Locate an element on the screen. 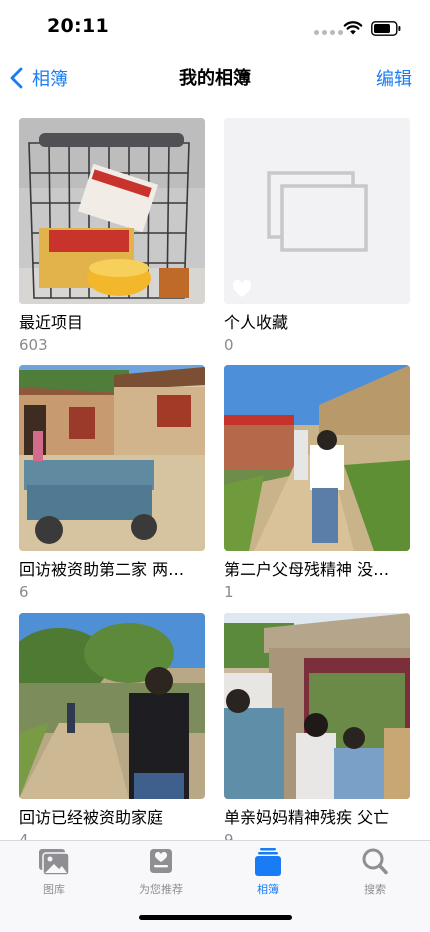  heart-icon is located at coordinates (242, 289).